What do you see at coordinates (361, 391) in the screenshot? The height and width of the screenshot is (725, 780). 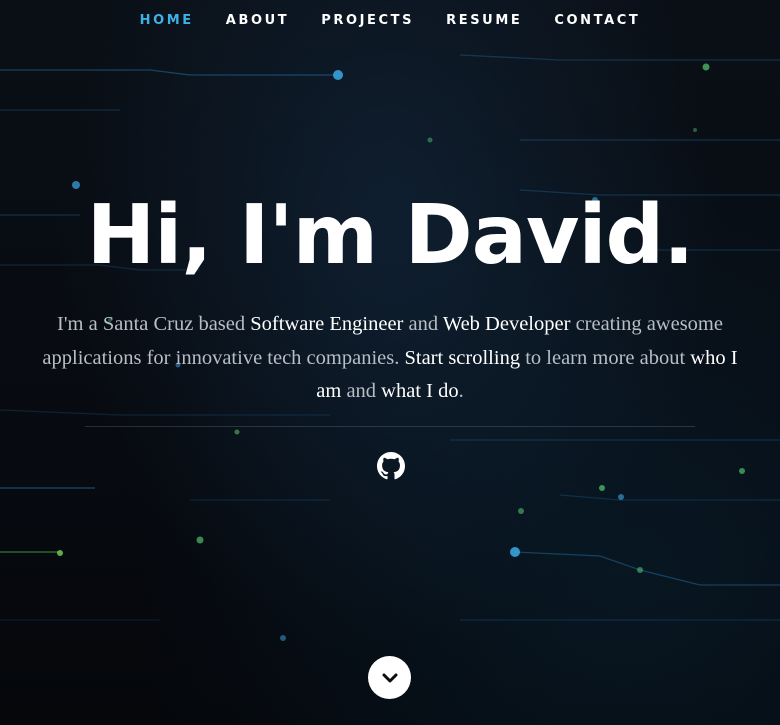 I see `intro-text-5: and` at bounding box center [361, 391].